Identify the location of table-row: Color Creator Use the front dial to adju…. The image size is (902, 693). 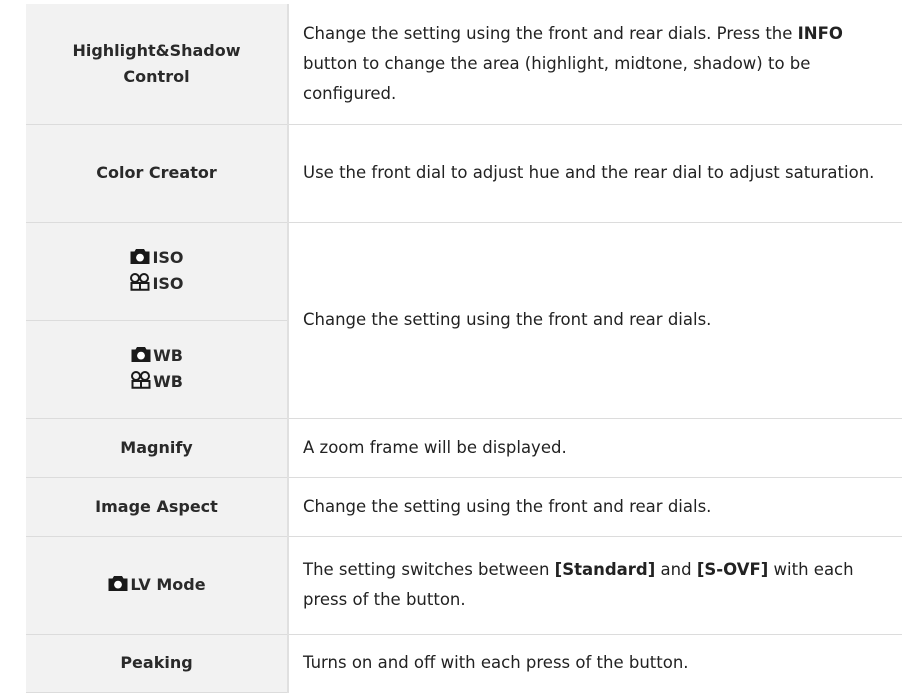
(464, 173).